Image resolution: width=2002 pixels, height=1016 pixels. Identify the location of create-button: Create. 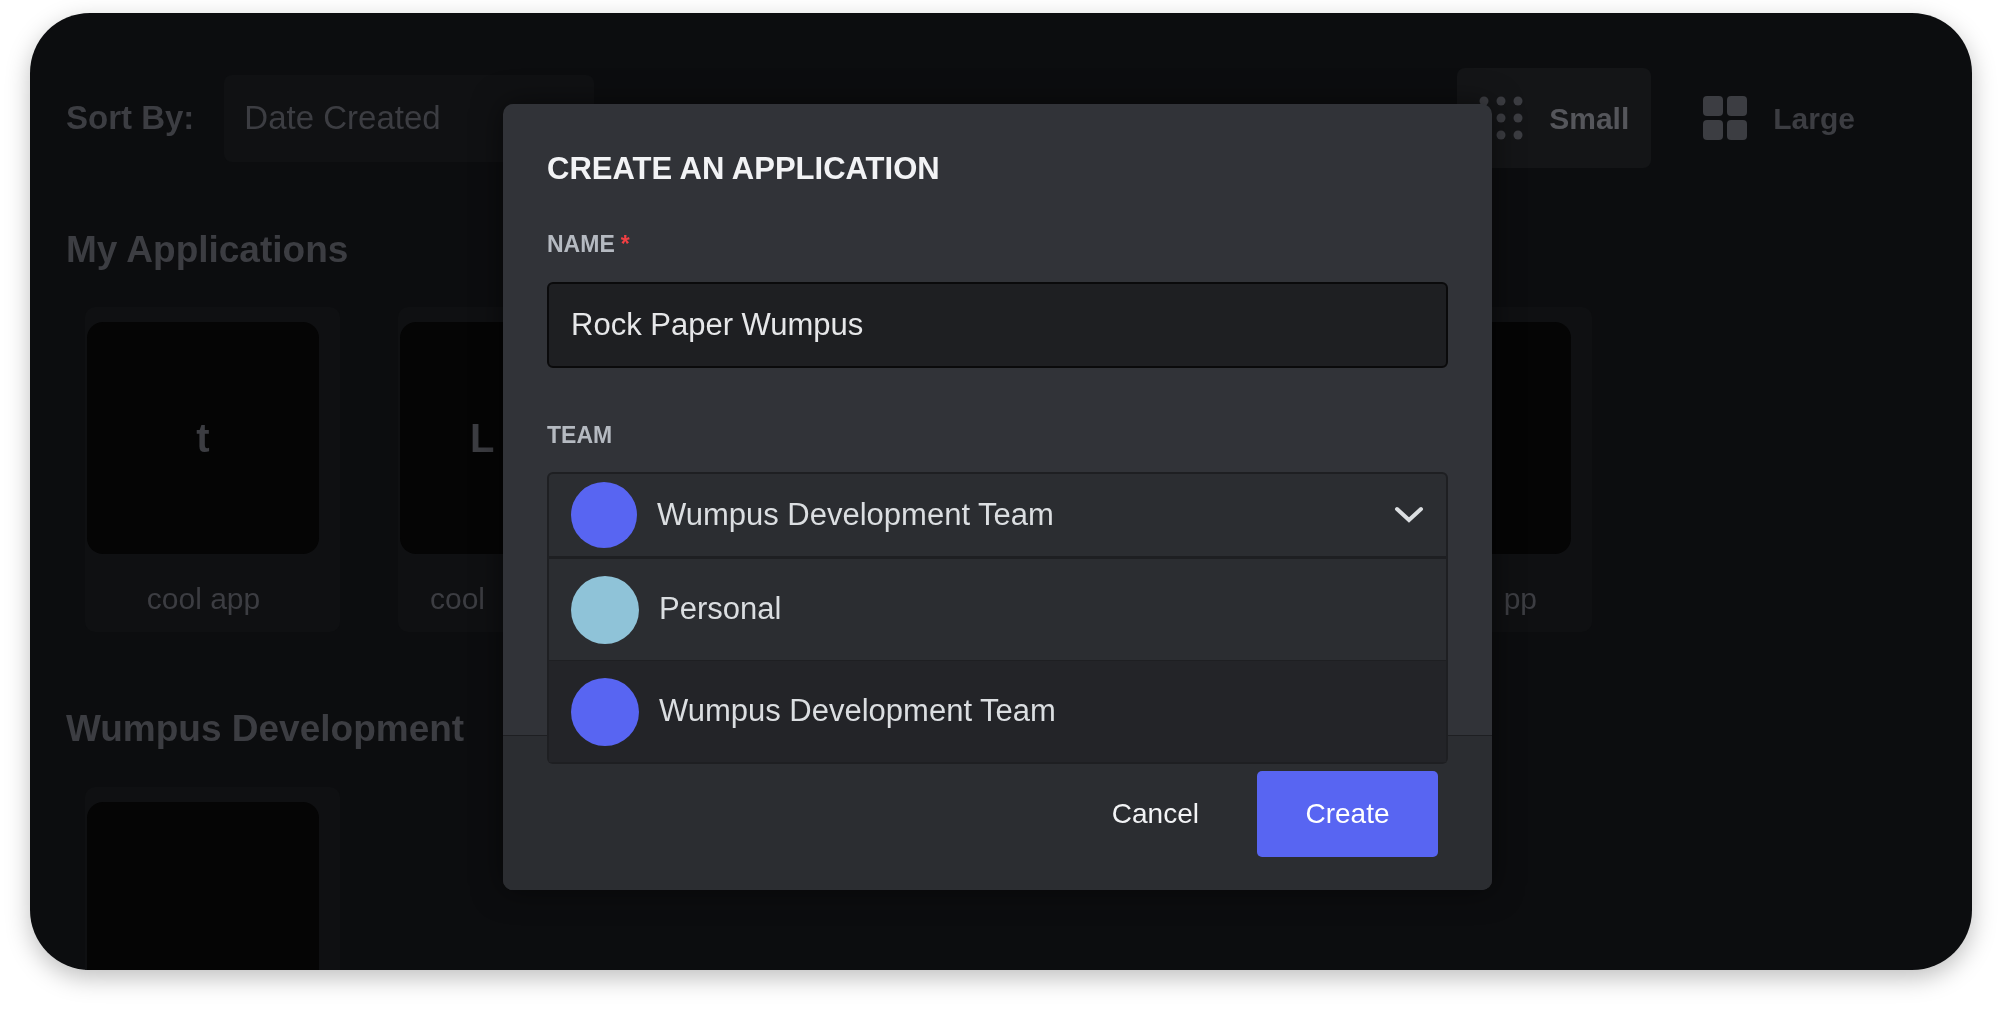
(1347, 814).